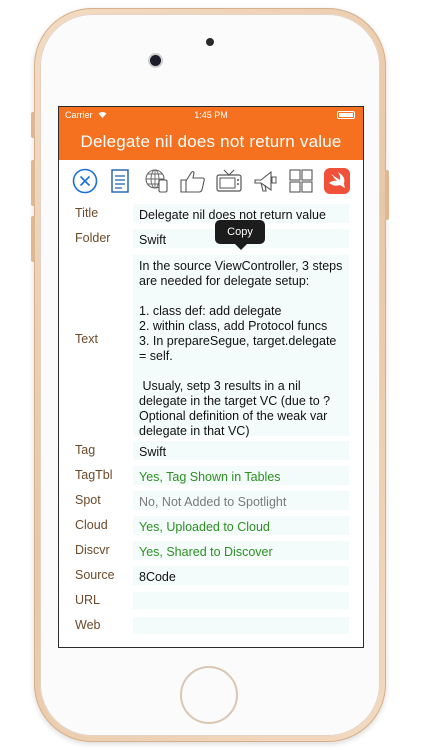  What do you see at coordinates (265, 181) in the screenshot?
I see `megaphone-icon` at bounding box center [265, 181].